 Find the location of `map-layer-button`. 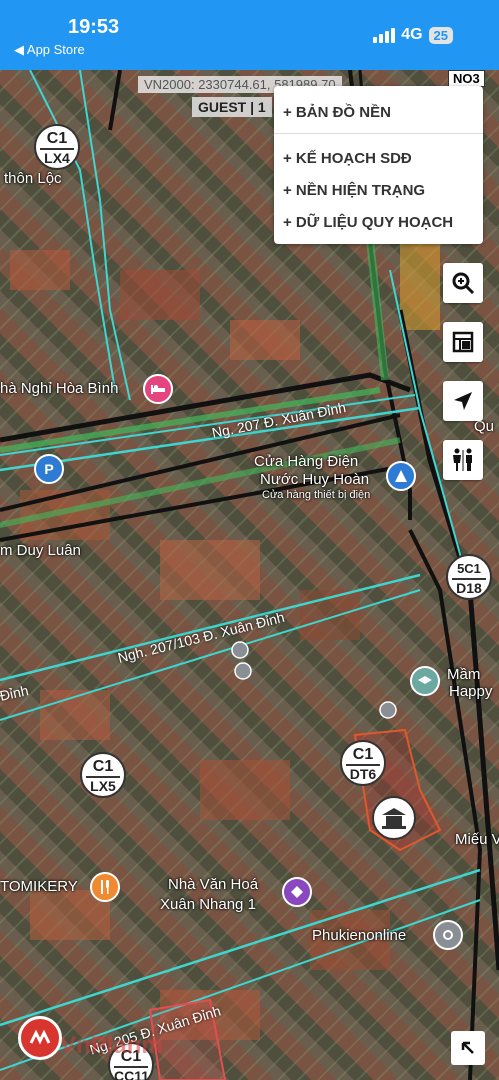

map-layer-button is located at coordinates (463, 342).